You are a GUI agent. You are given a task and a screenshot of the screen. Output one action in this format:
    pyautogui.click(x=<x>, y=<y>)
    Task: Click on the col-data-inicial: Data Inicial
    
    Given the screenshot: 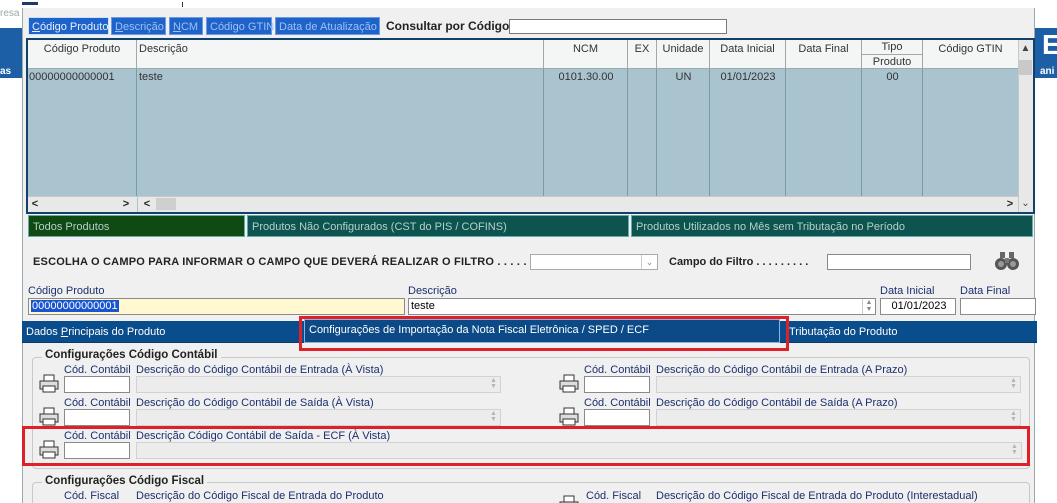 What is the action you would take?
    pyautogui.click(x=748, y=54)
    